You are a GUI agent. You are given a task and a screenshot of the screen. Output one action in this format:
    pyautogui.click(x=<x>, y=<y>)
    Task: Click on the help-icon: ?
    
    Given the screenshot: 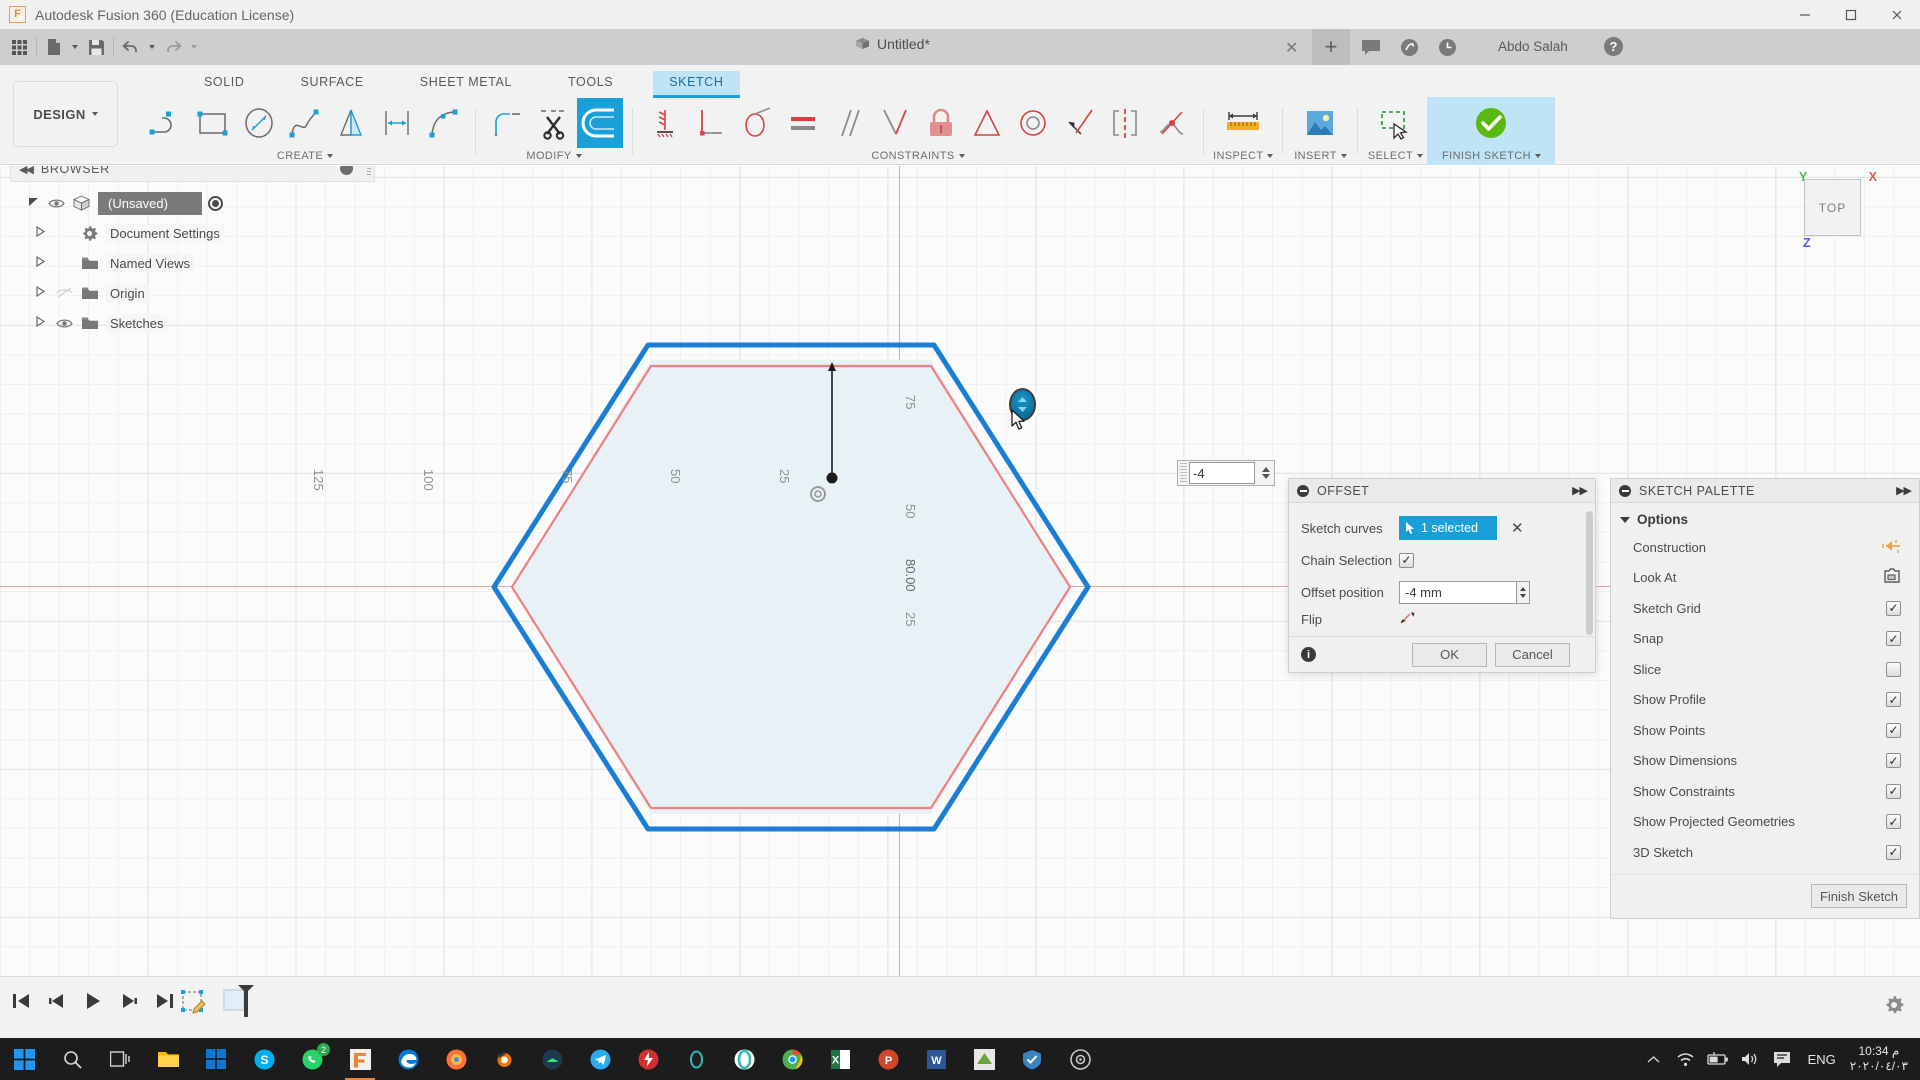 What is the action you would take?
    pyautogui.click(x=1613, y=48)
    